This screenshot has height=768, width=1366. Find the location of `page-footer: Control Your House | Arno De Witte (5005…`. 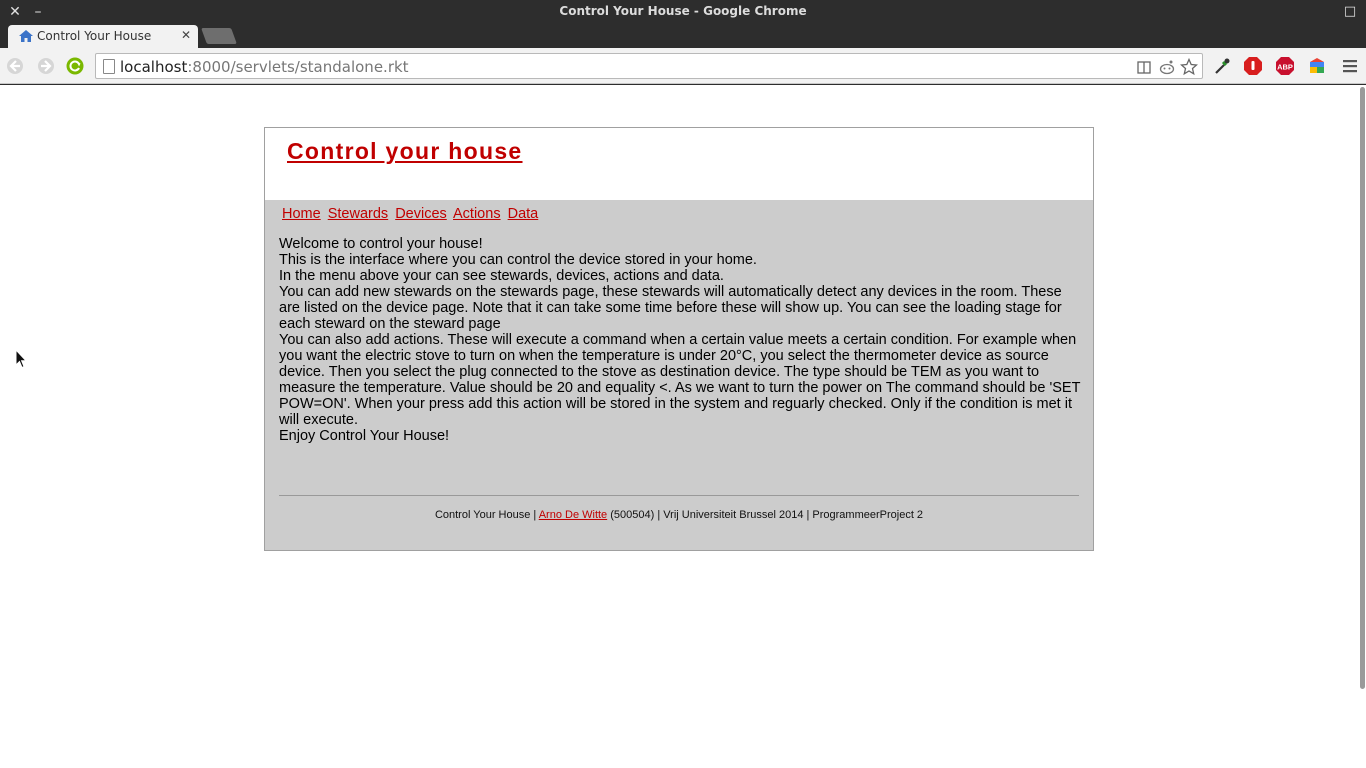

page-footer: Control Your House | Arno De Witte (5005… is located at coordinates (679, 515).